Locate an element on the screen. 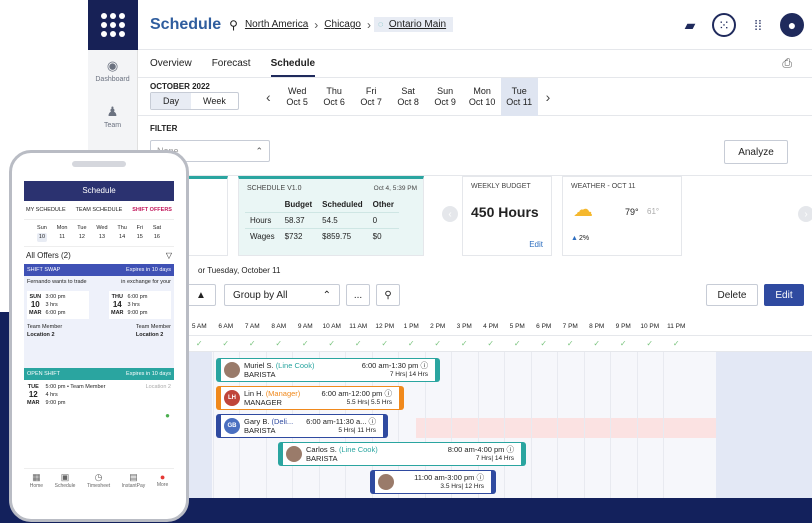 The image size is (812, 523). filter-icon: ▽ is located at coordinates (169, 255).